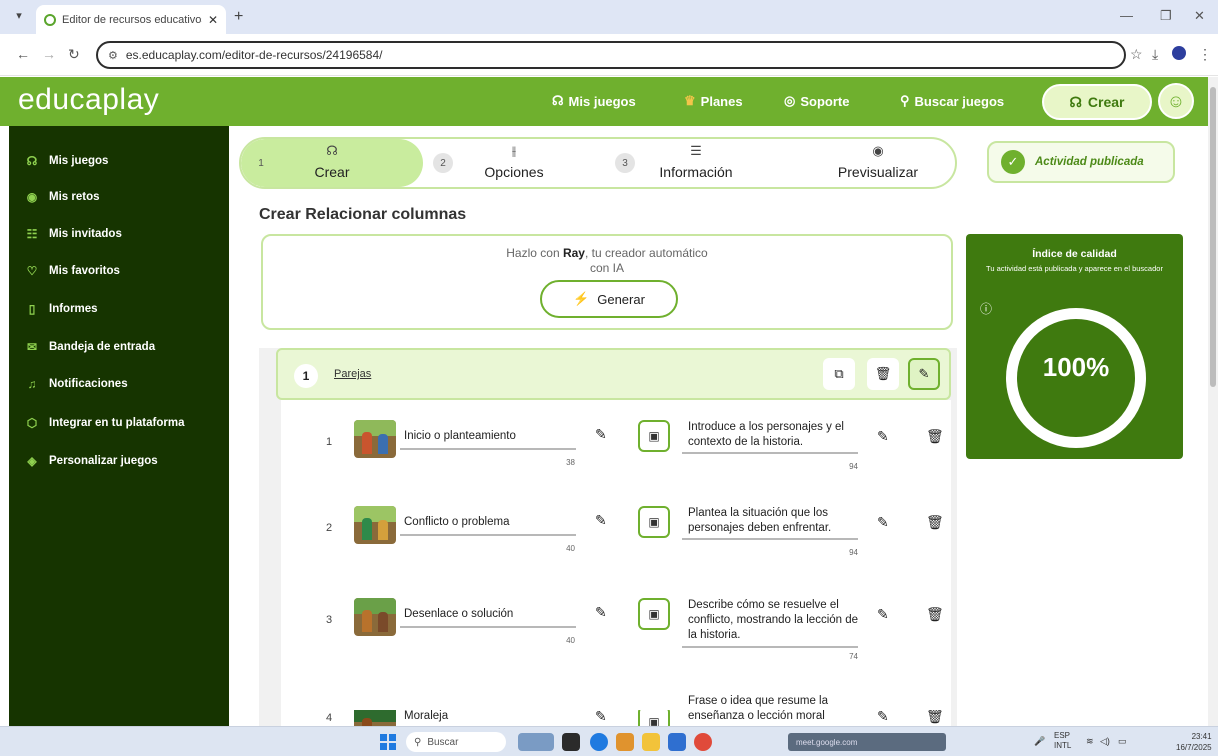 The width and height of the screenshot is (1218, 756). I want to click on page-scrollbar, so click(1213, 401).